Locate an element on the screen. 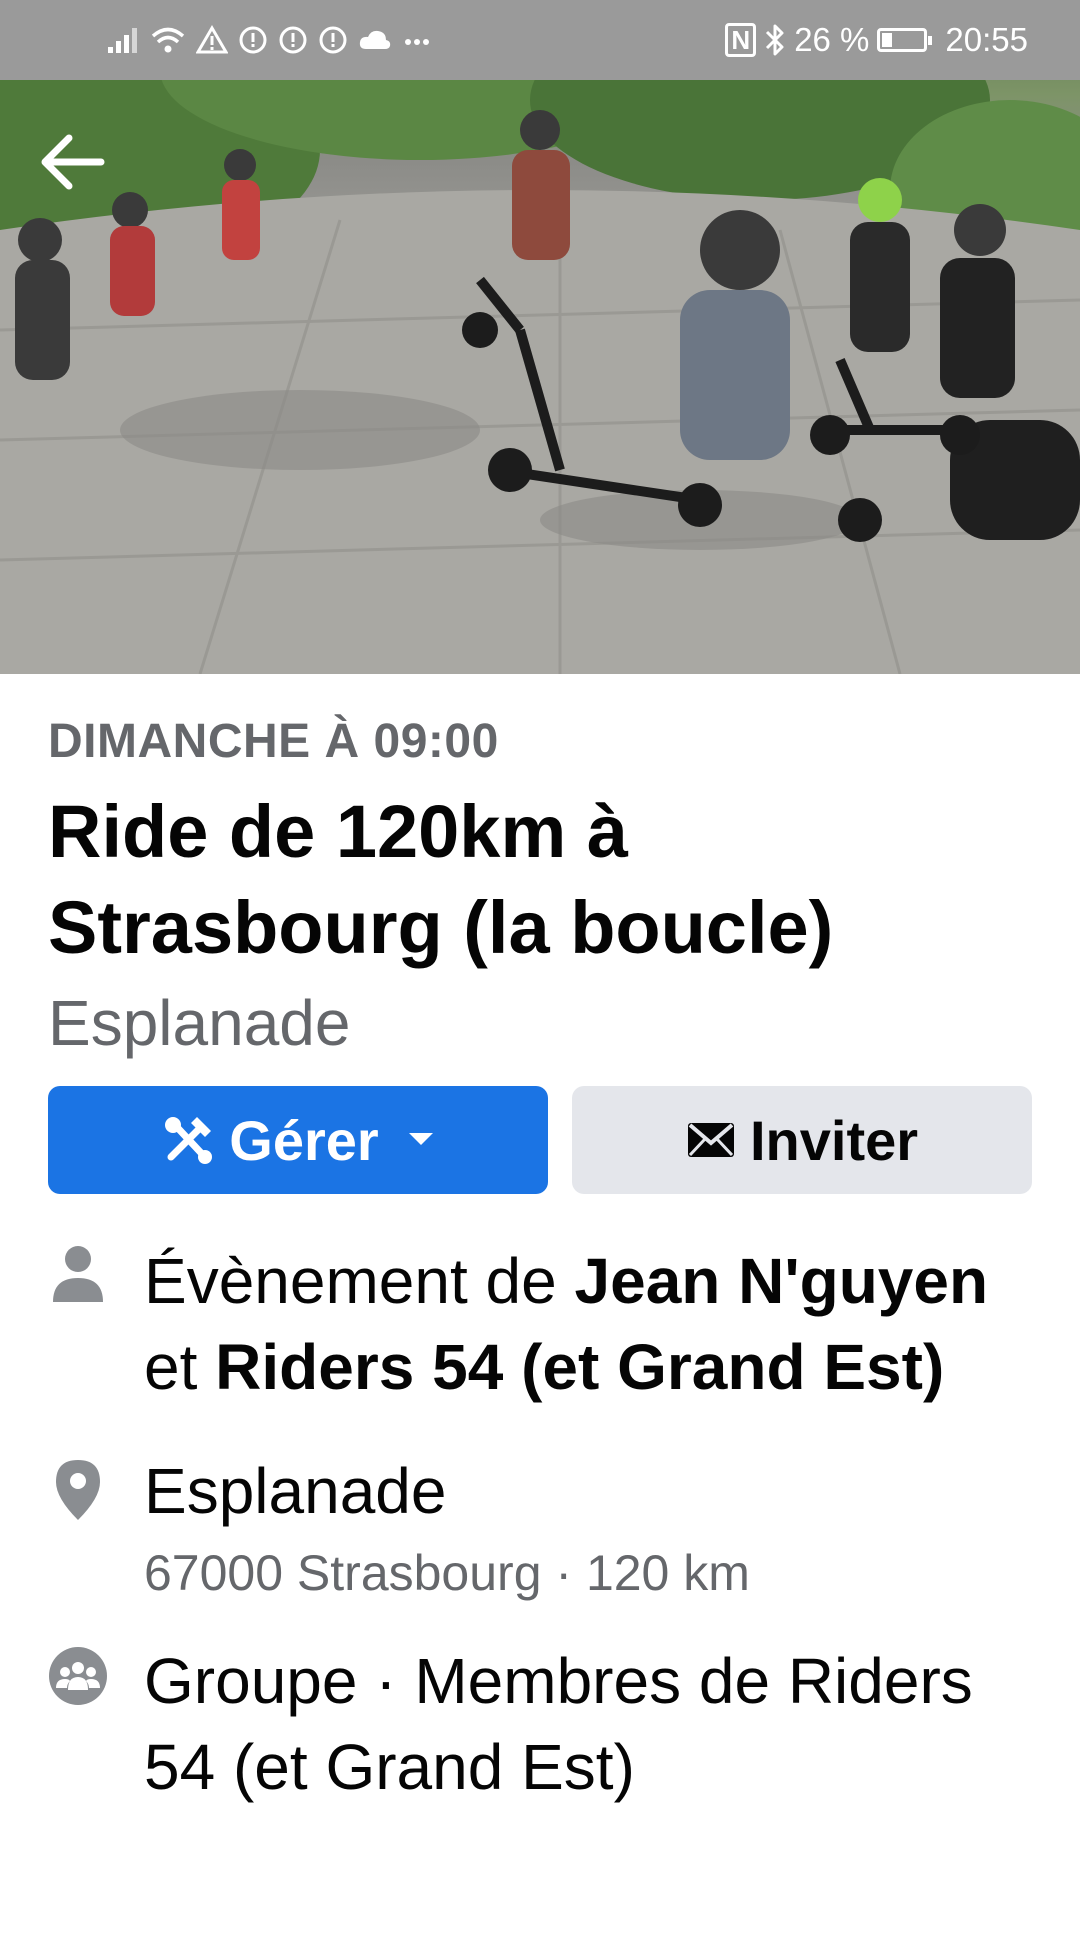 Image resolution: width=1080 pixels, height=1958 pixels. person-icon is located at coordinates (78, 1274).